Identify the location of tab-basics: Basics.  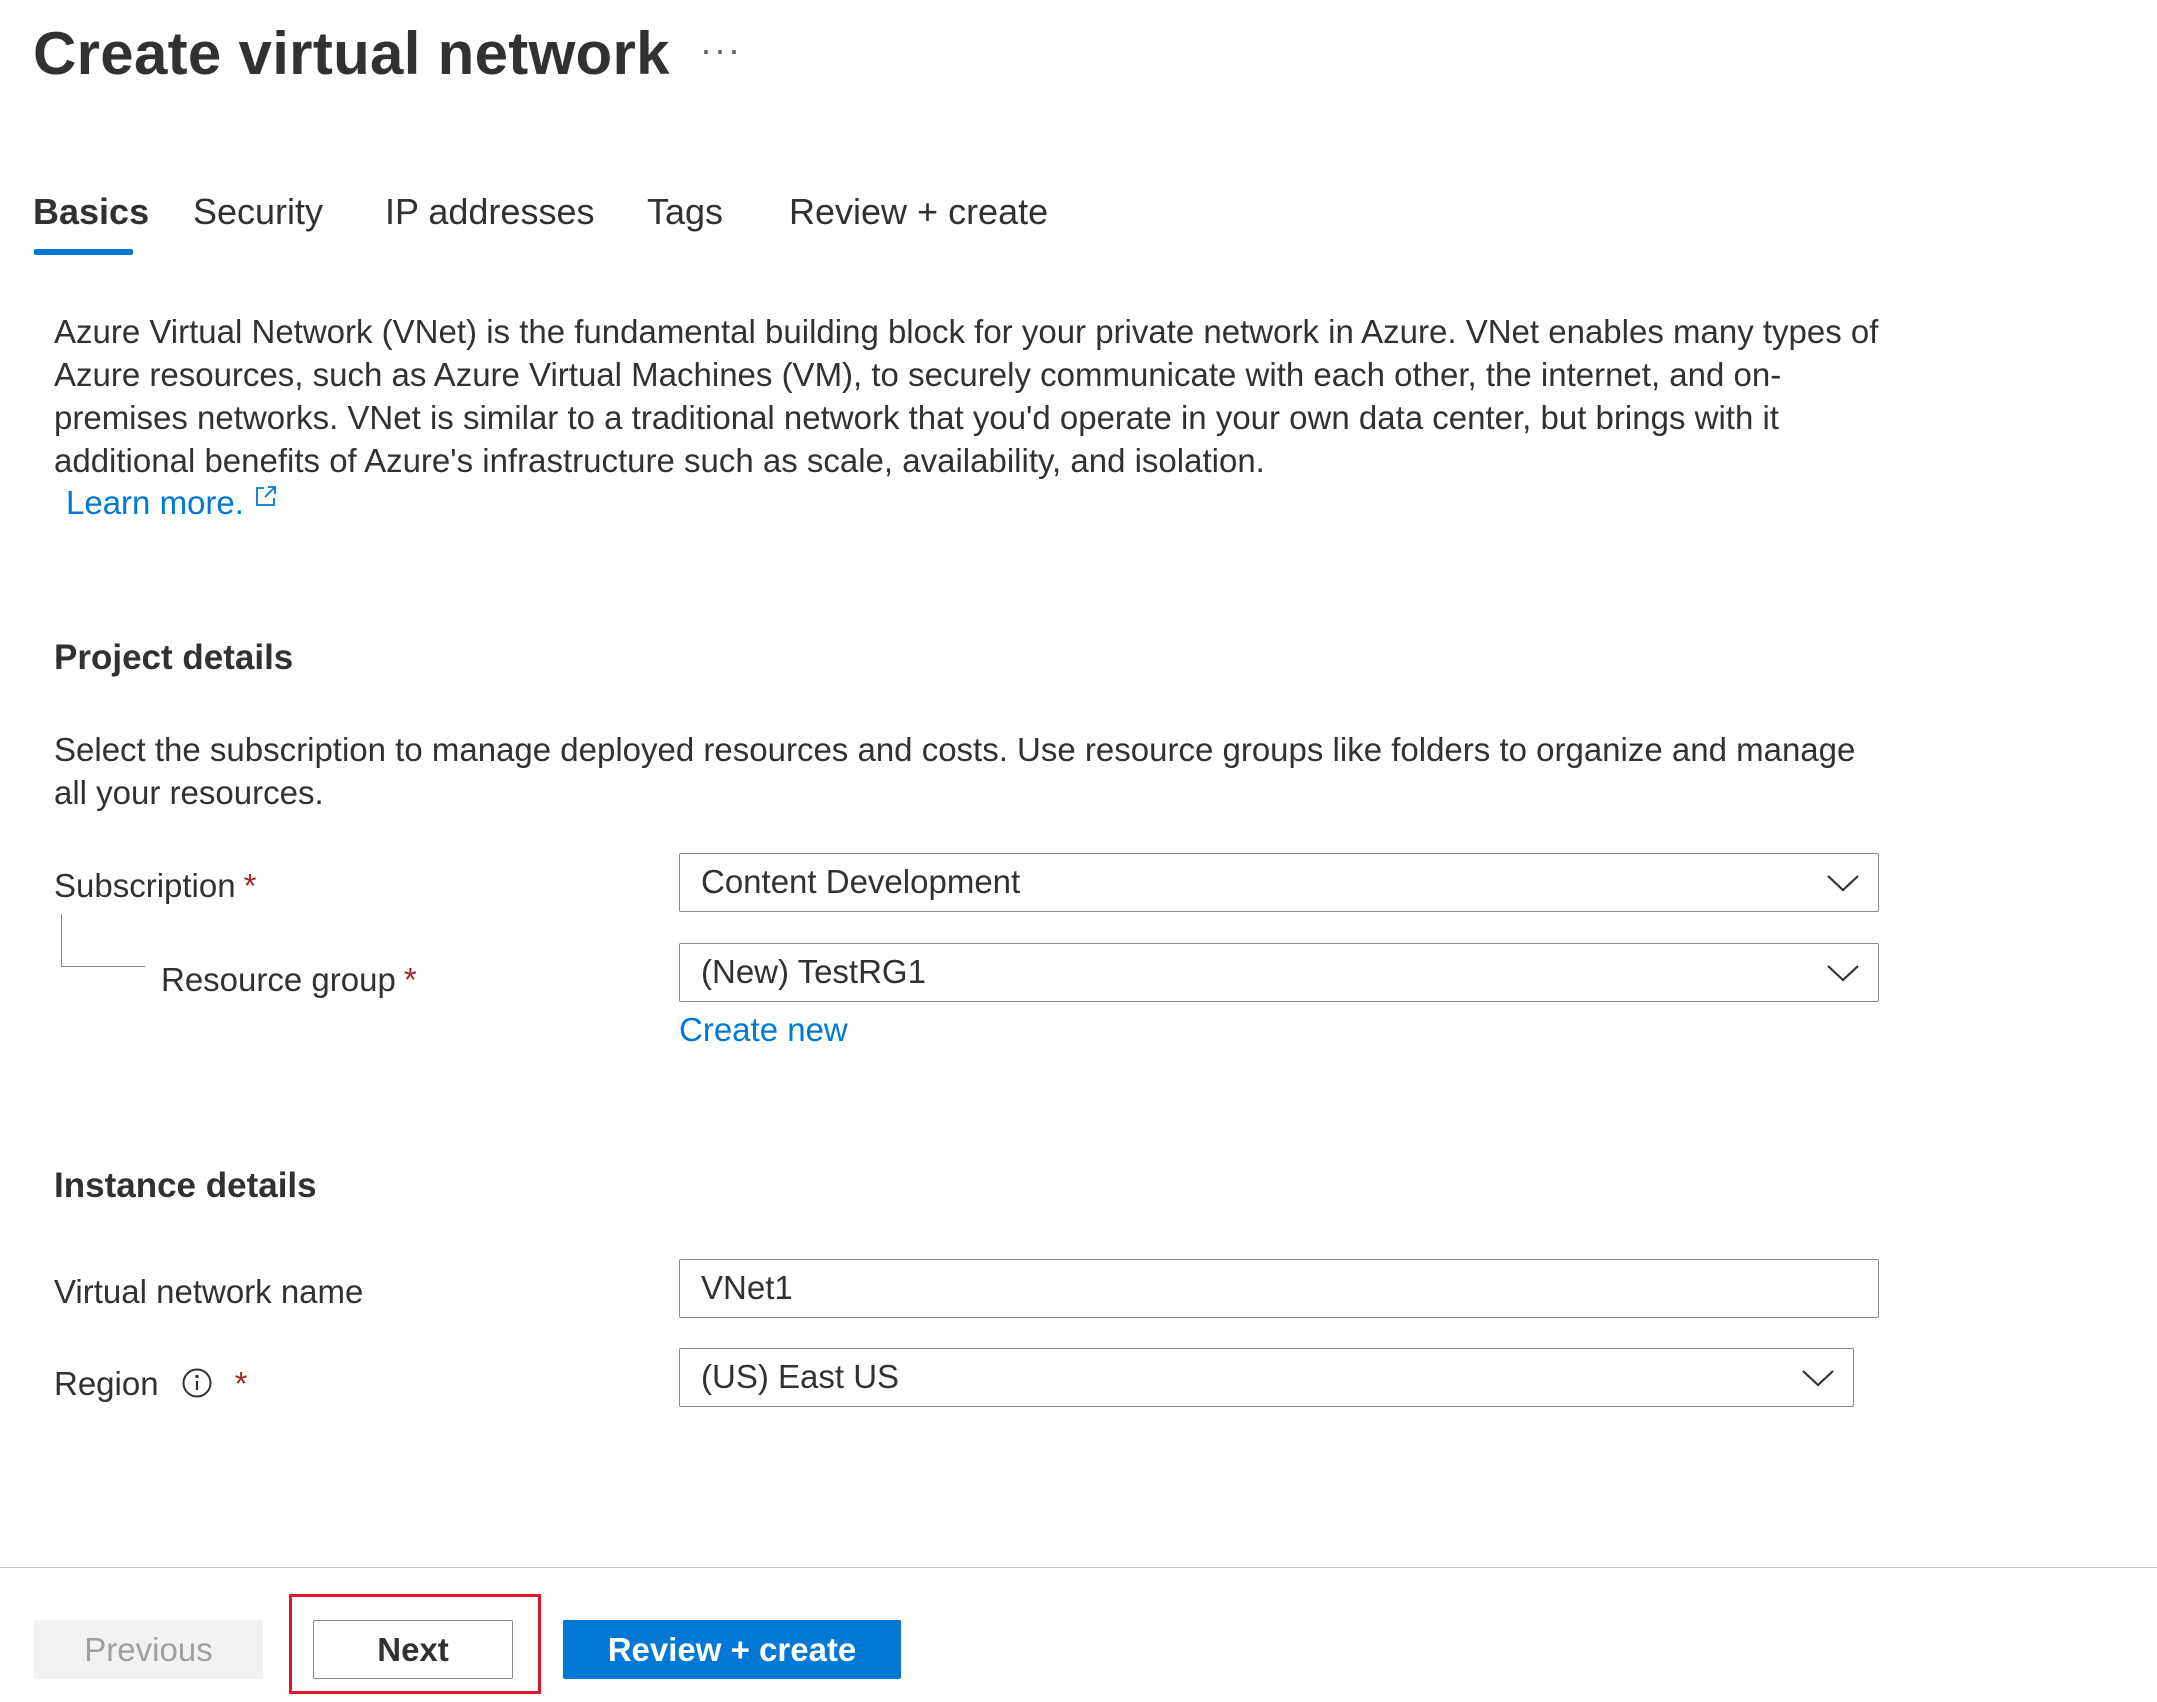
(91, 212).